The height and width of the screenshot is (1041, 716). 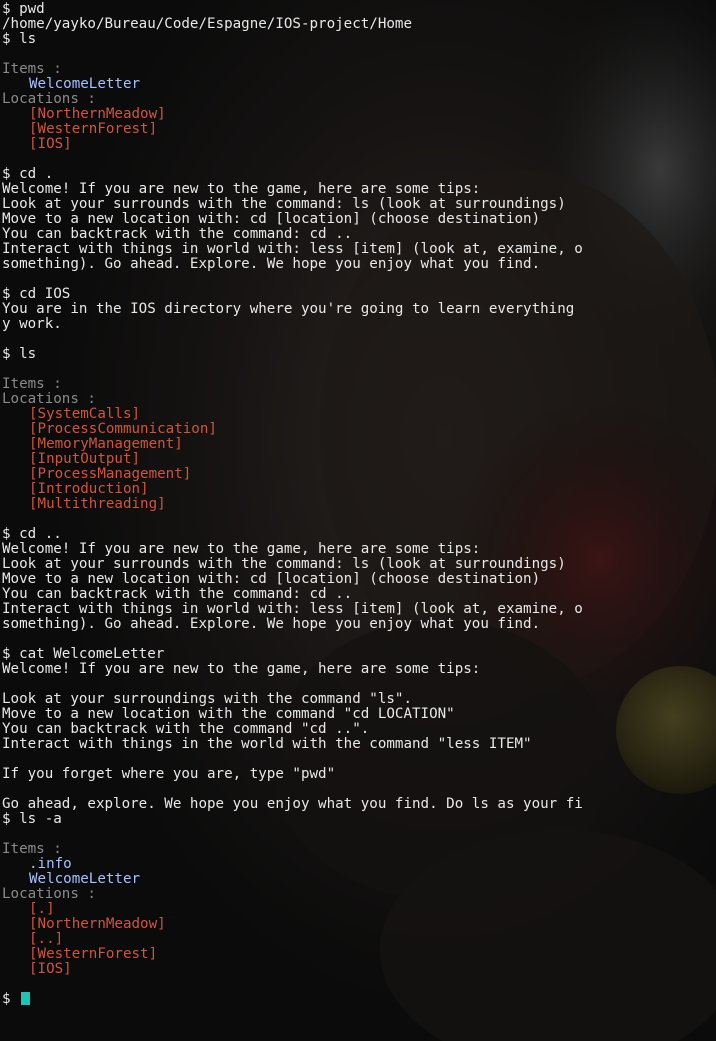 I want to click on output-line: $ cd IOS, so click(x=36, y=294).